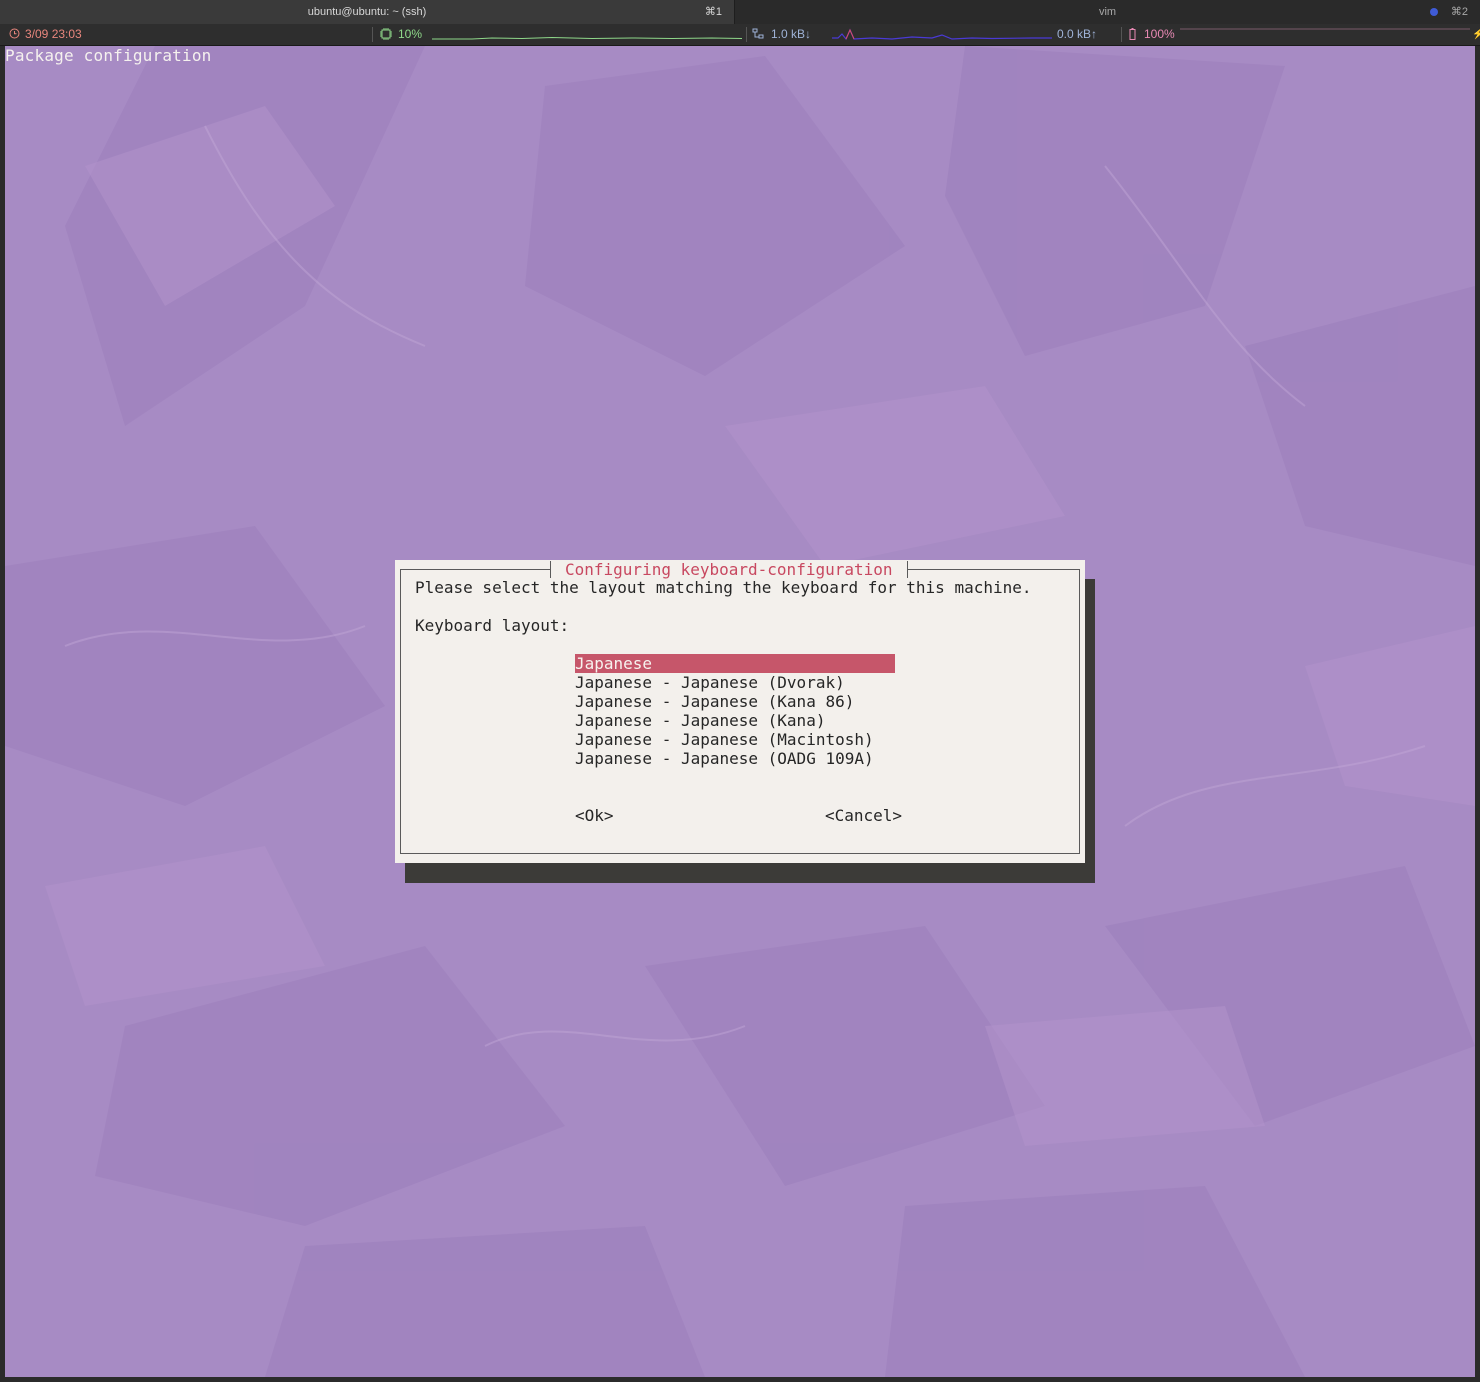 This screenshot has height=1382, width=1480. I want to click on charging-icon: ⚡, so click(1476, 34).